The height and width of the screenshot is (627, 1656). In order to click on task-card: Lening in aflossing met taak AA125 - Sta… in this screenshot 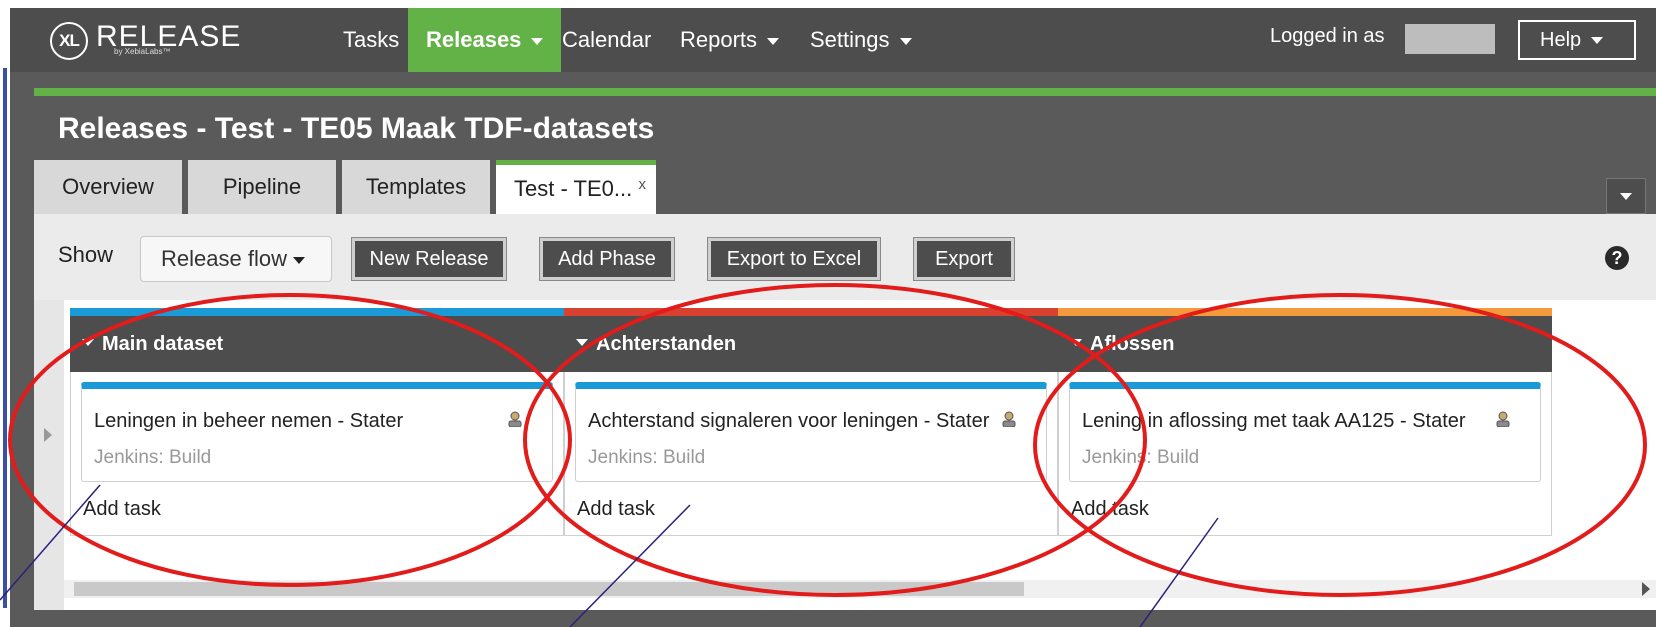, I will do `click(1305, 432)`.